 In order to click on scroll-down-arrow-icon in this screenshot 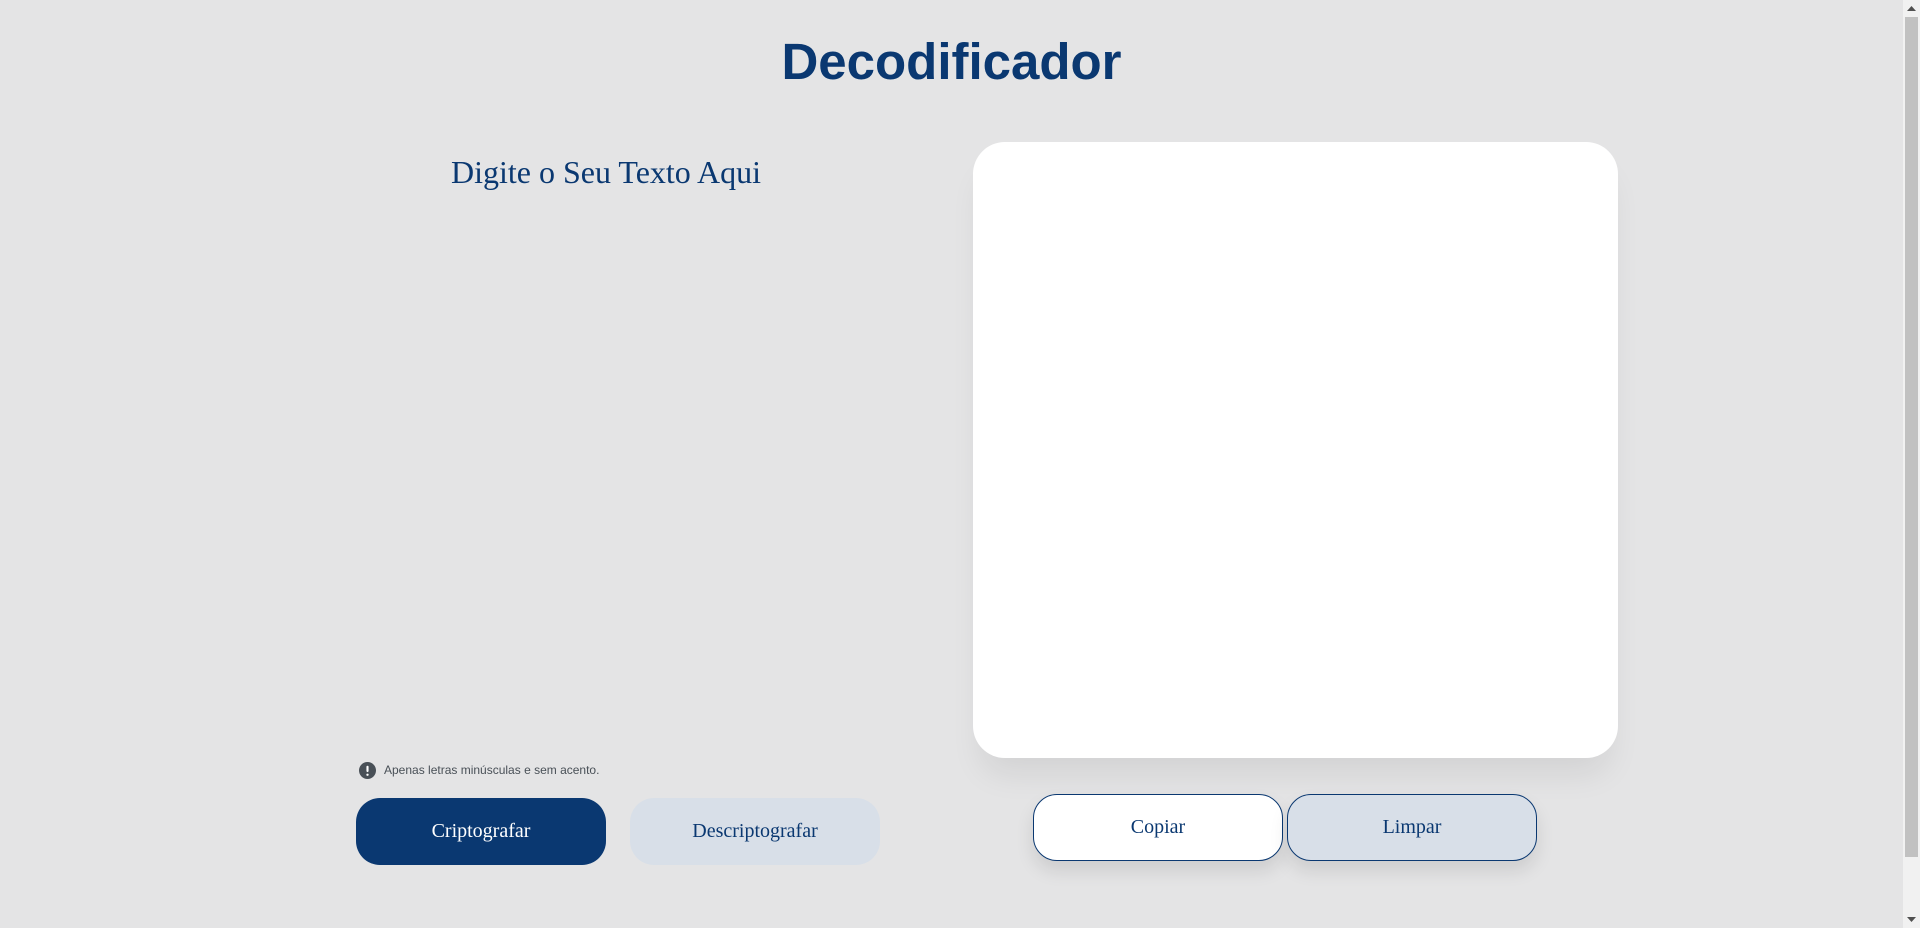, I will do `click(1911, 919)`.